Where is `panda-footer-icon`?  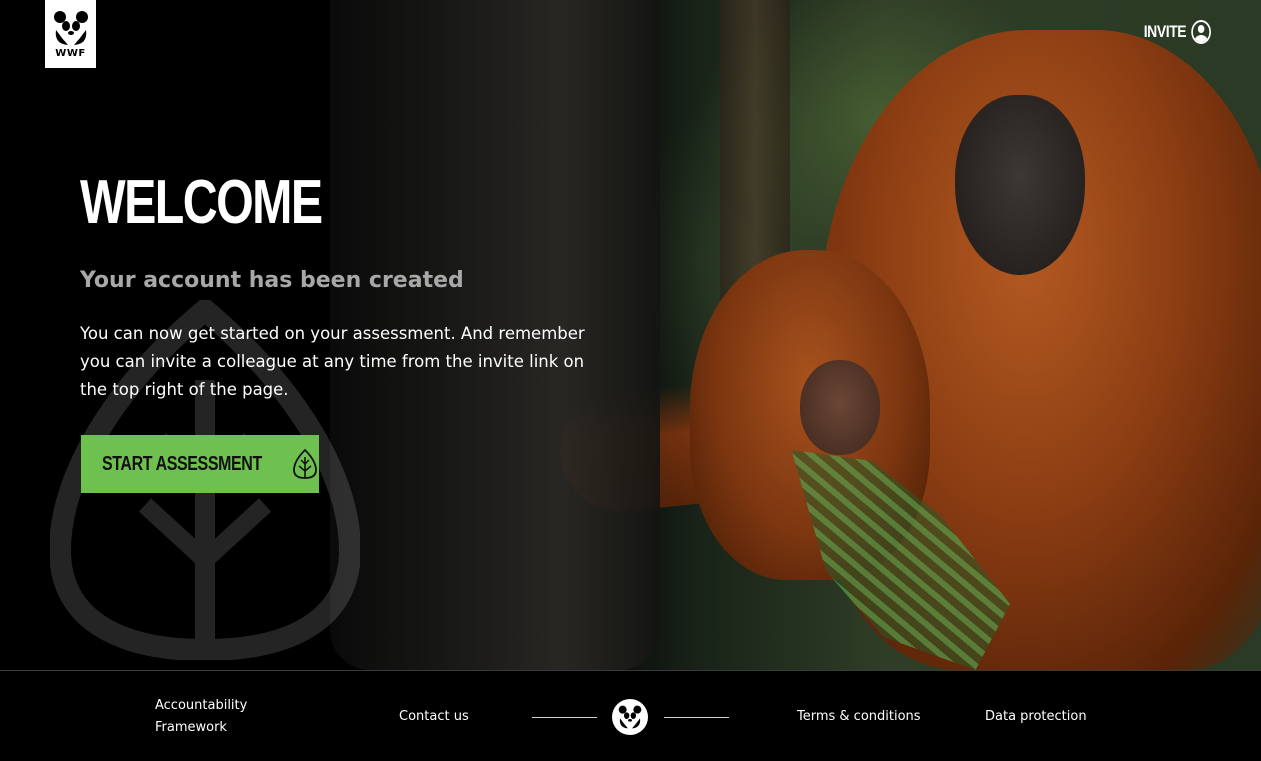 panda-footer-icon is located at coordinates (630, 717).